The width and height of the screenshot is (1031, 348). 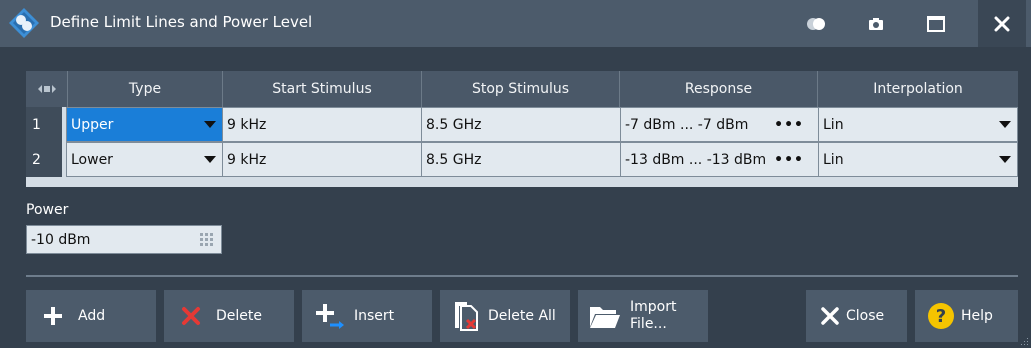 What do you see at coordinates (1024, 341) in the screenshot?
I see `resize-grip-icon` at bounding box center [1024, 341].